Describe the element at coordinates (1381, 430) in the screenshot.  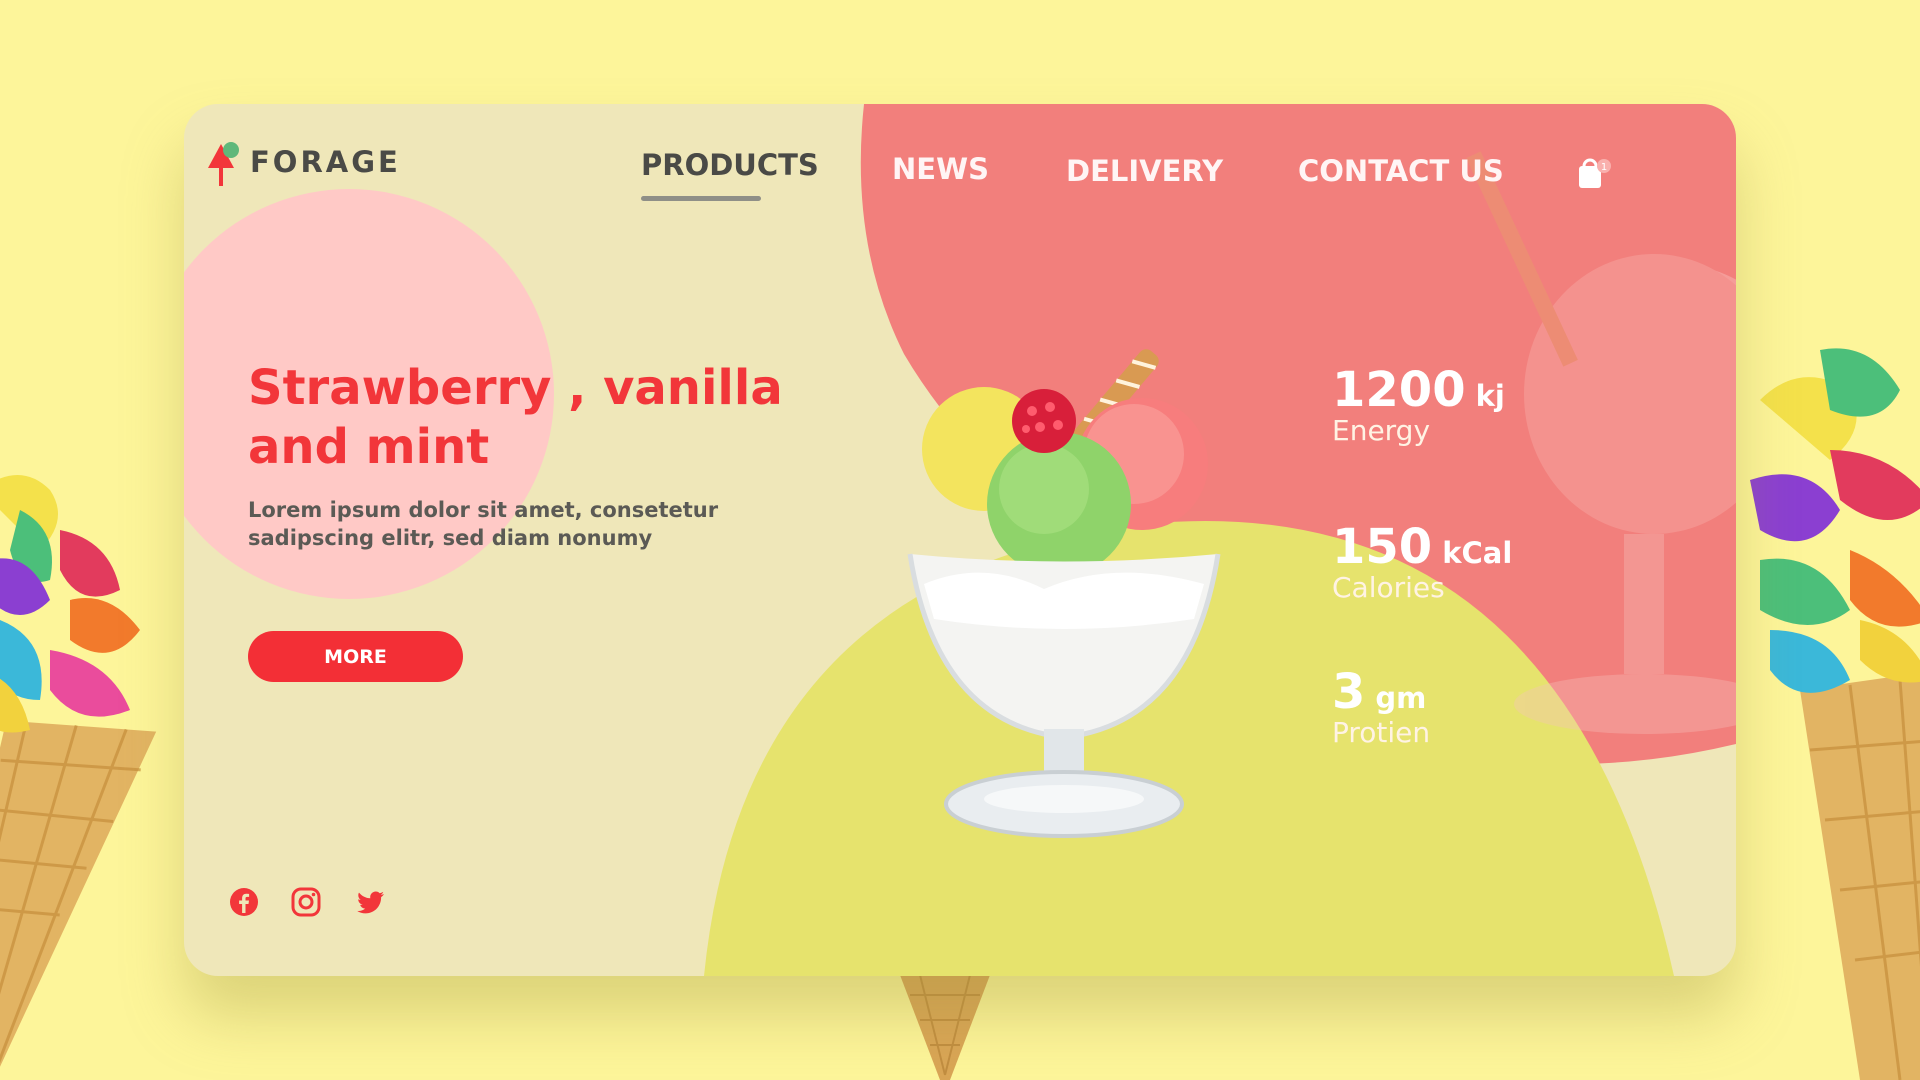
I see `stat-label: Energy` at that location.